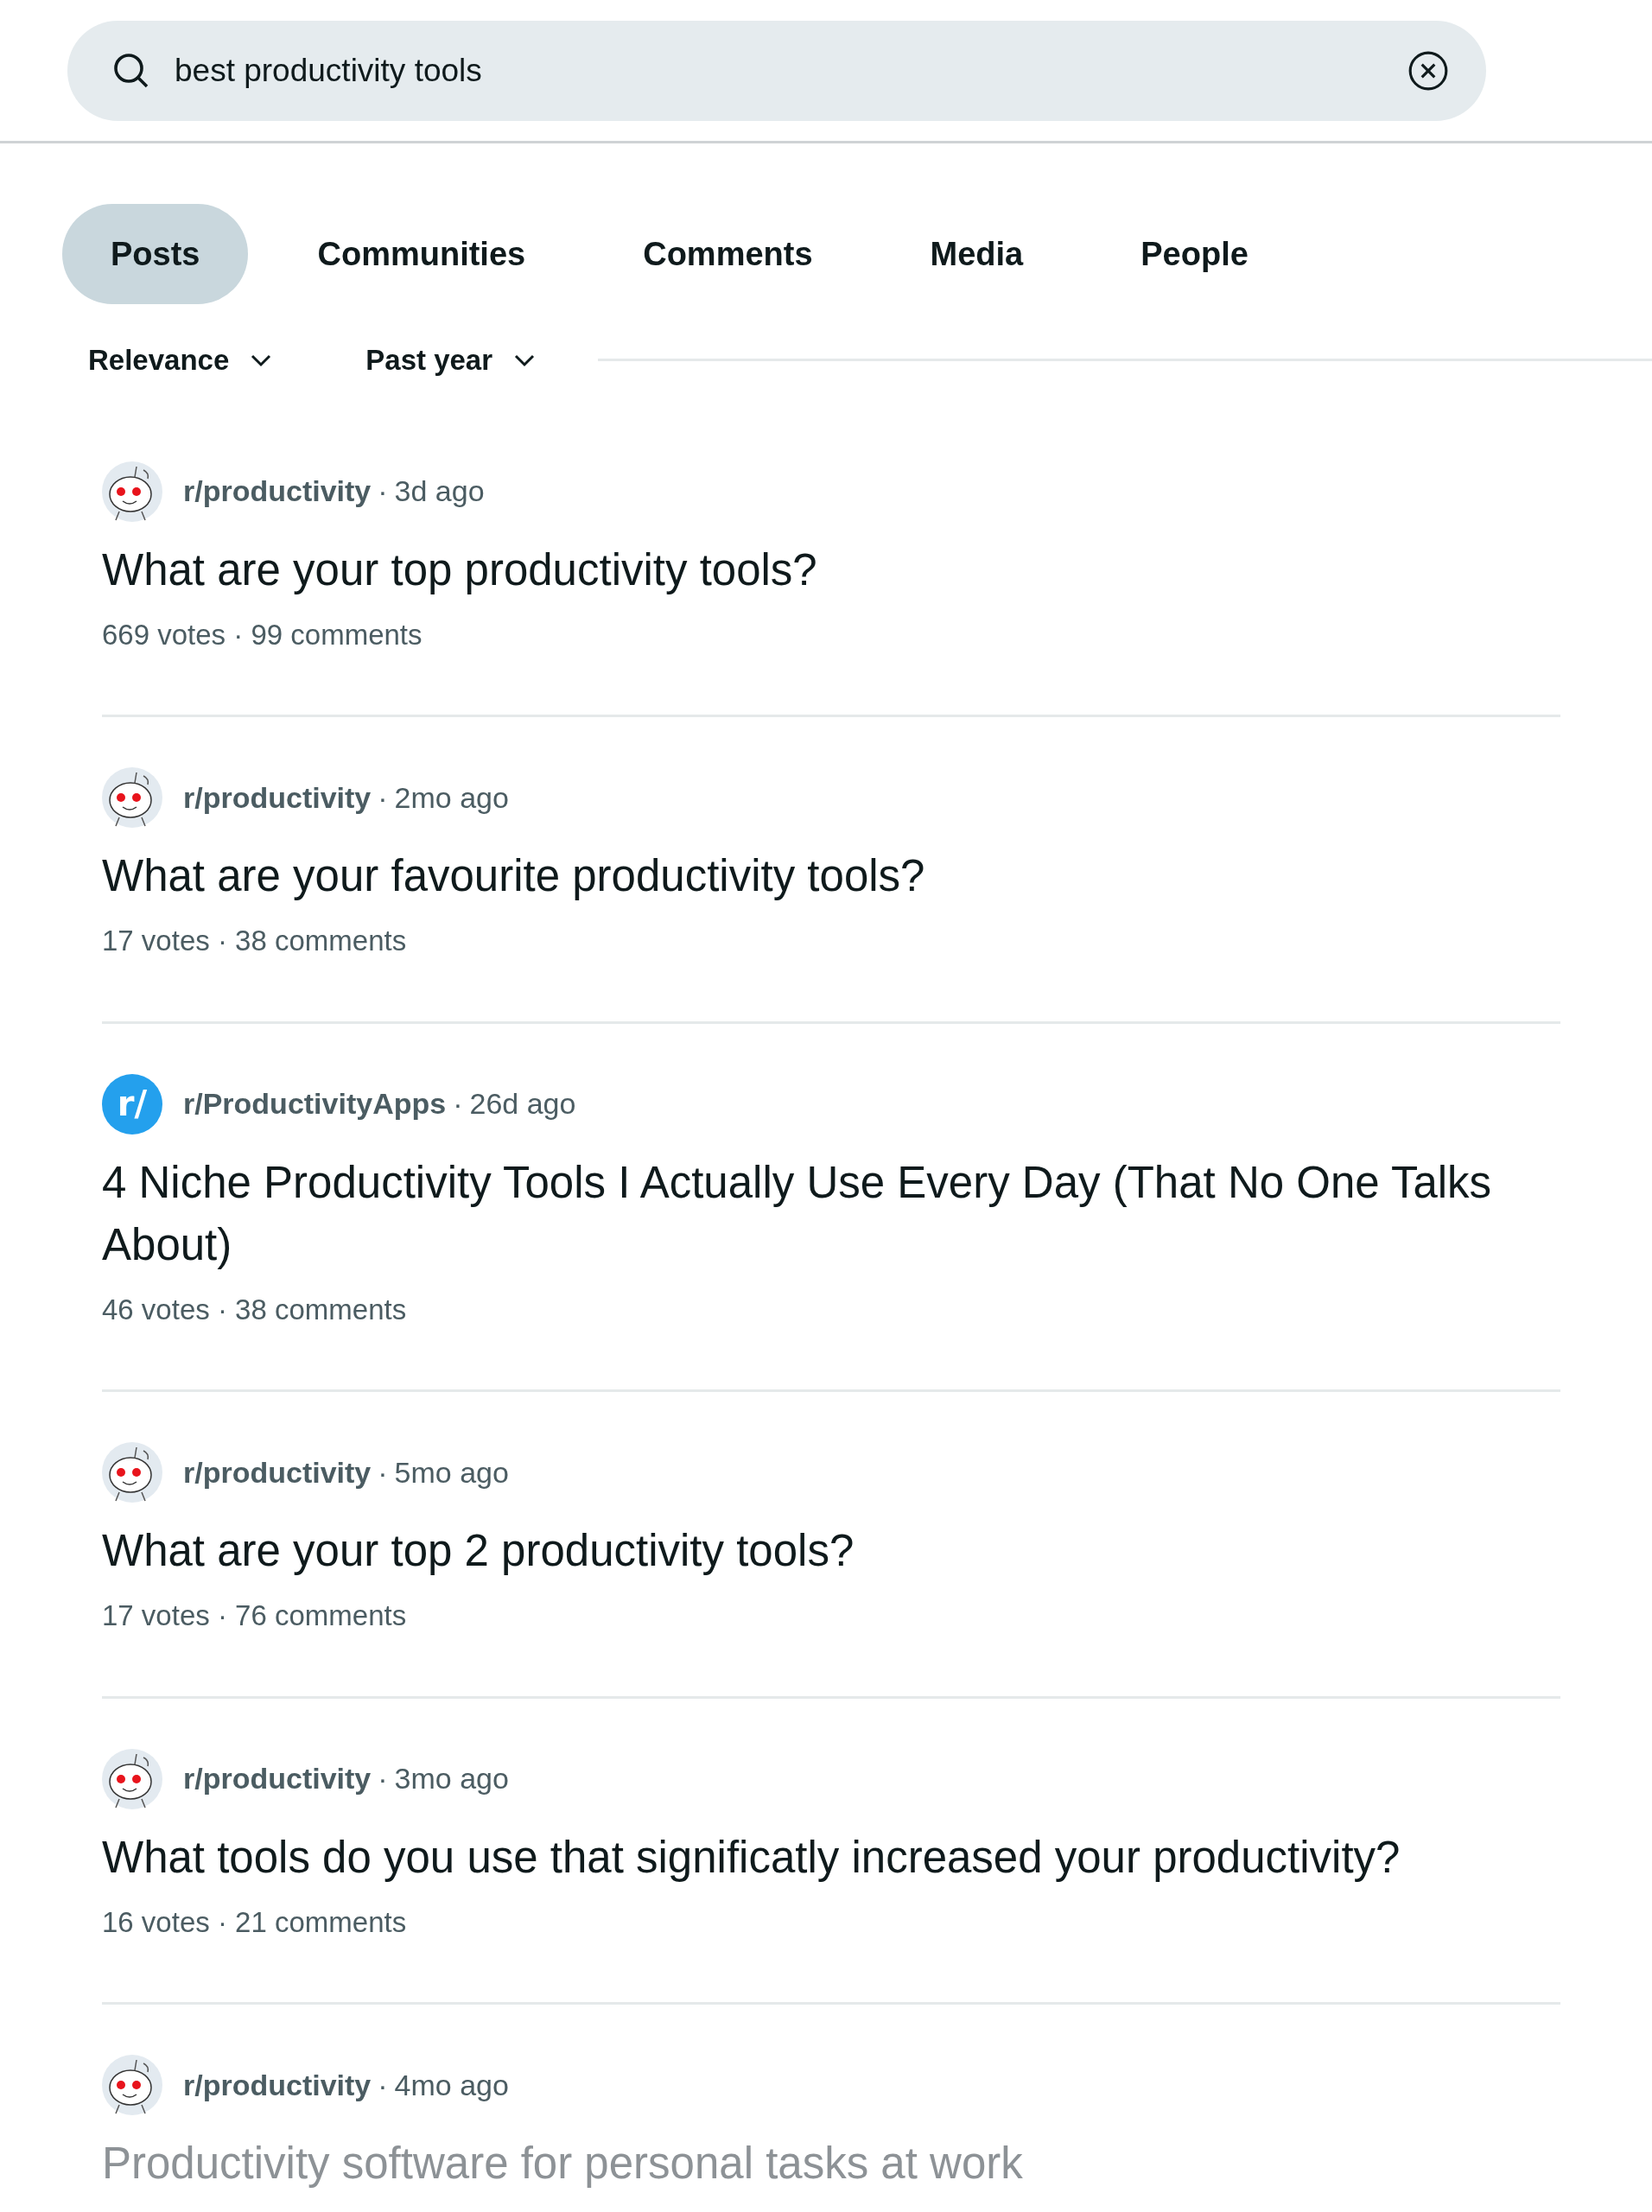  I want to click on post-title-link: What tools do you use that significatly increased your productivity?, so click(831, 1857).